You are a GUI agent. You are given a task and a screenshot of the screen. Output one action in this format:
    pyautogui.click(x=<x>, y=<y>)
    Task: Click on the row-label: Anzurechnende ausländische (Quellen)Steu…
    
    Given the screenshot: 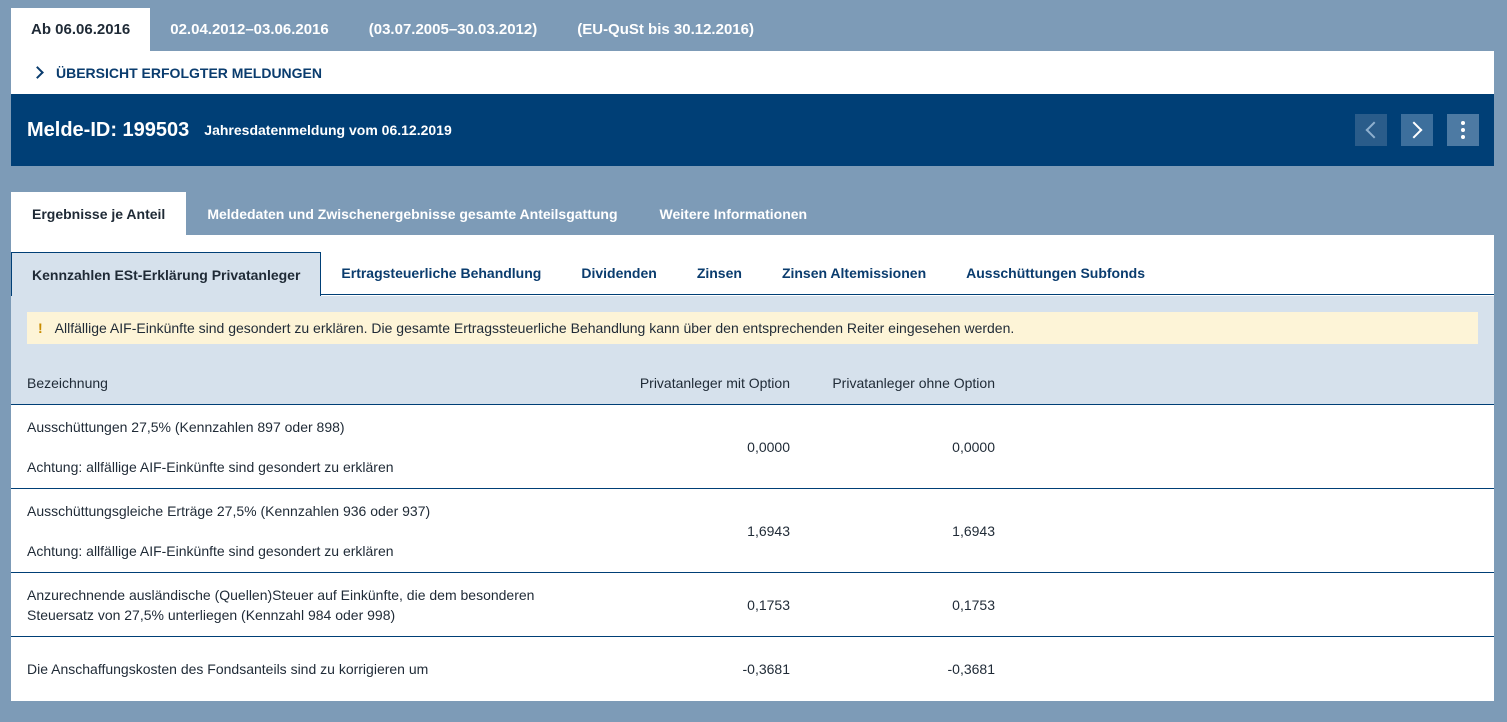 What is the action you would take?
    pyautogui.click(x=281, y=605)
    